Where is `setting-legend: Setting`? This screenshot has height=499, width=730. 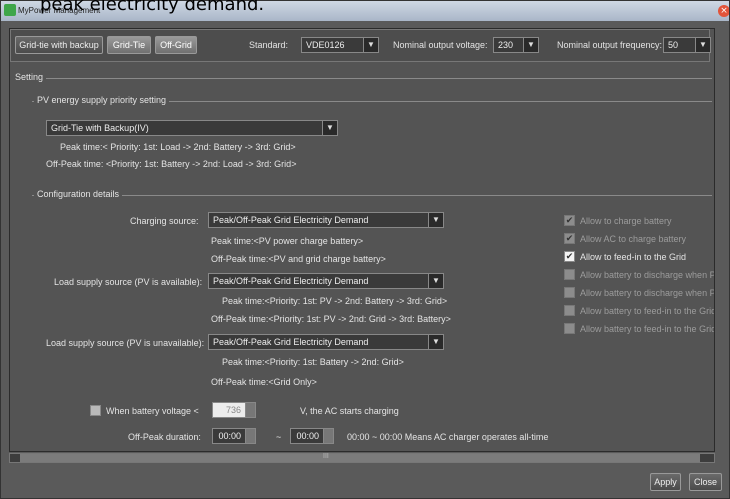 setting-legend: Setting is located at coordinates (29, 77).